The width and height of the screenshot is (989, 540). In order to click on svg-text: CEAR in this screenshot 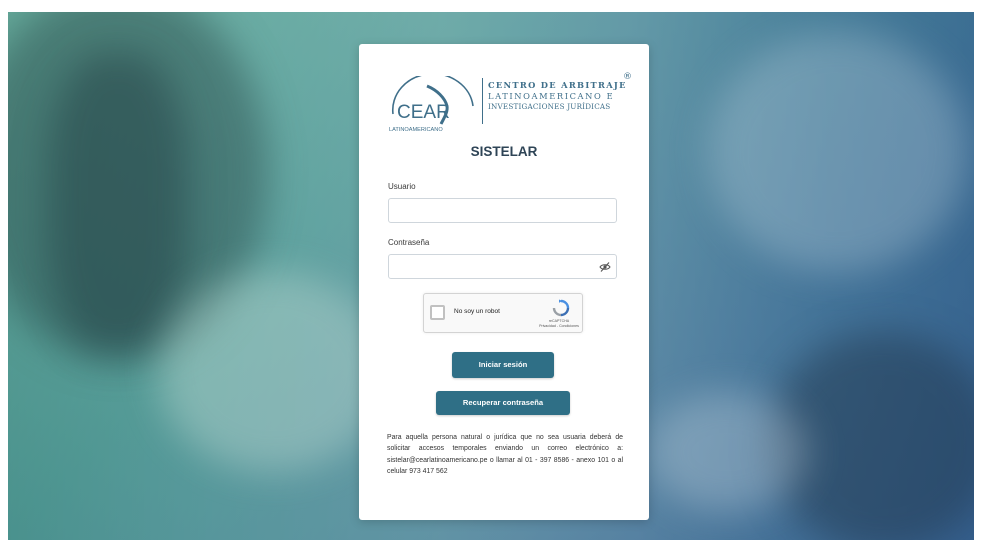, I will do `click(423, 112)`.